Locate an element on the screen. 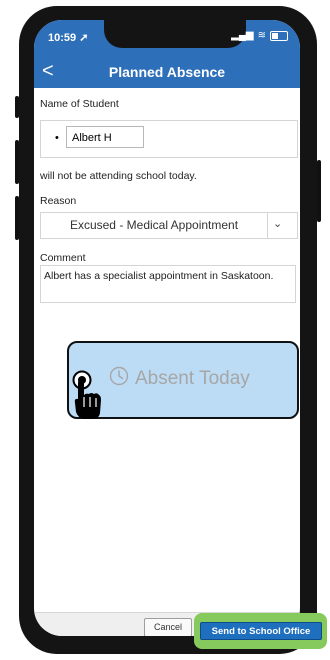  phone-power-button is located at coordinates (319, 191).